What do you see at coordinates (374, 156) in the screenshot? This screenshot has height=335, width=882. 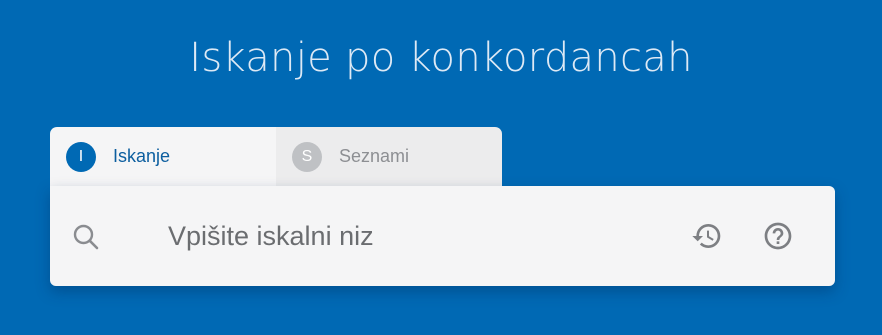 I see `tab-label-seznami: Seznami` at bounding box center [374, 156].